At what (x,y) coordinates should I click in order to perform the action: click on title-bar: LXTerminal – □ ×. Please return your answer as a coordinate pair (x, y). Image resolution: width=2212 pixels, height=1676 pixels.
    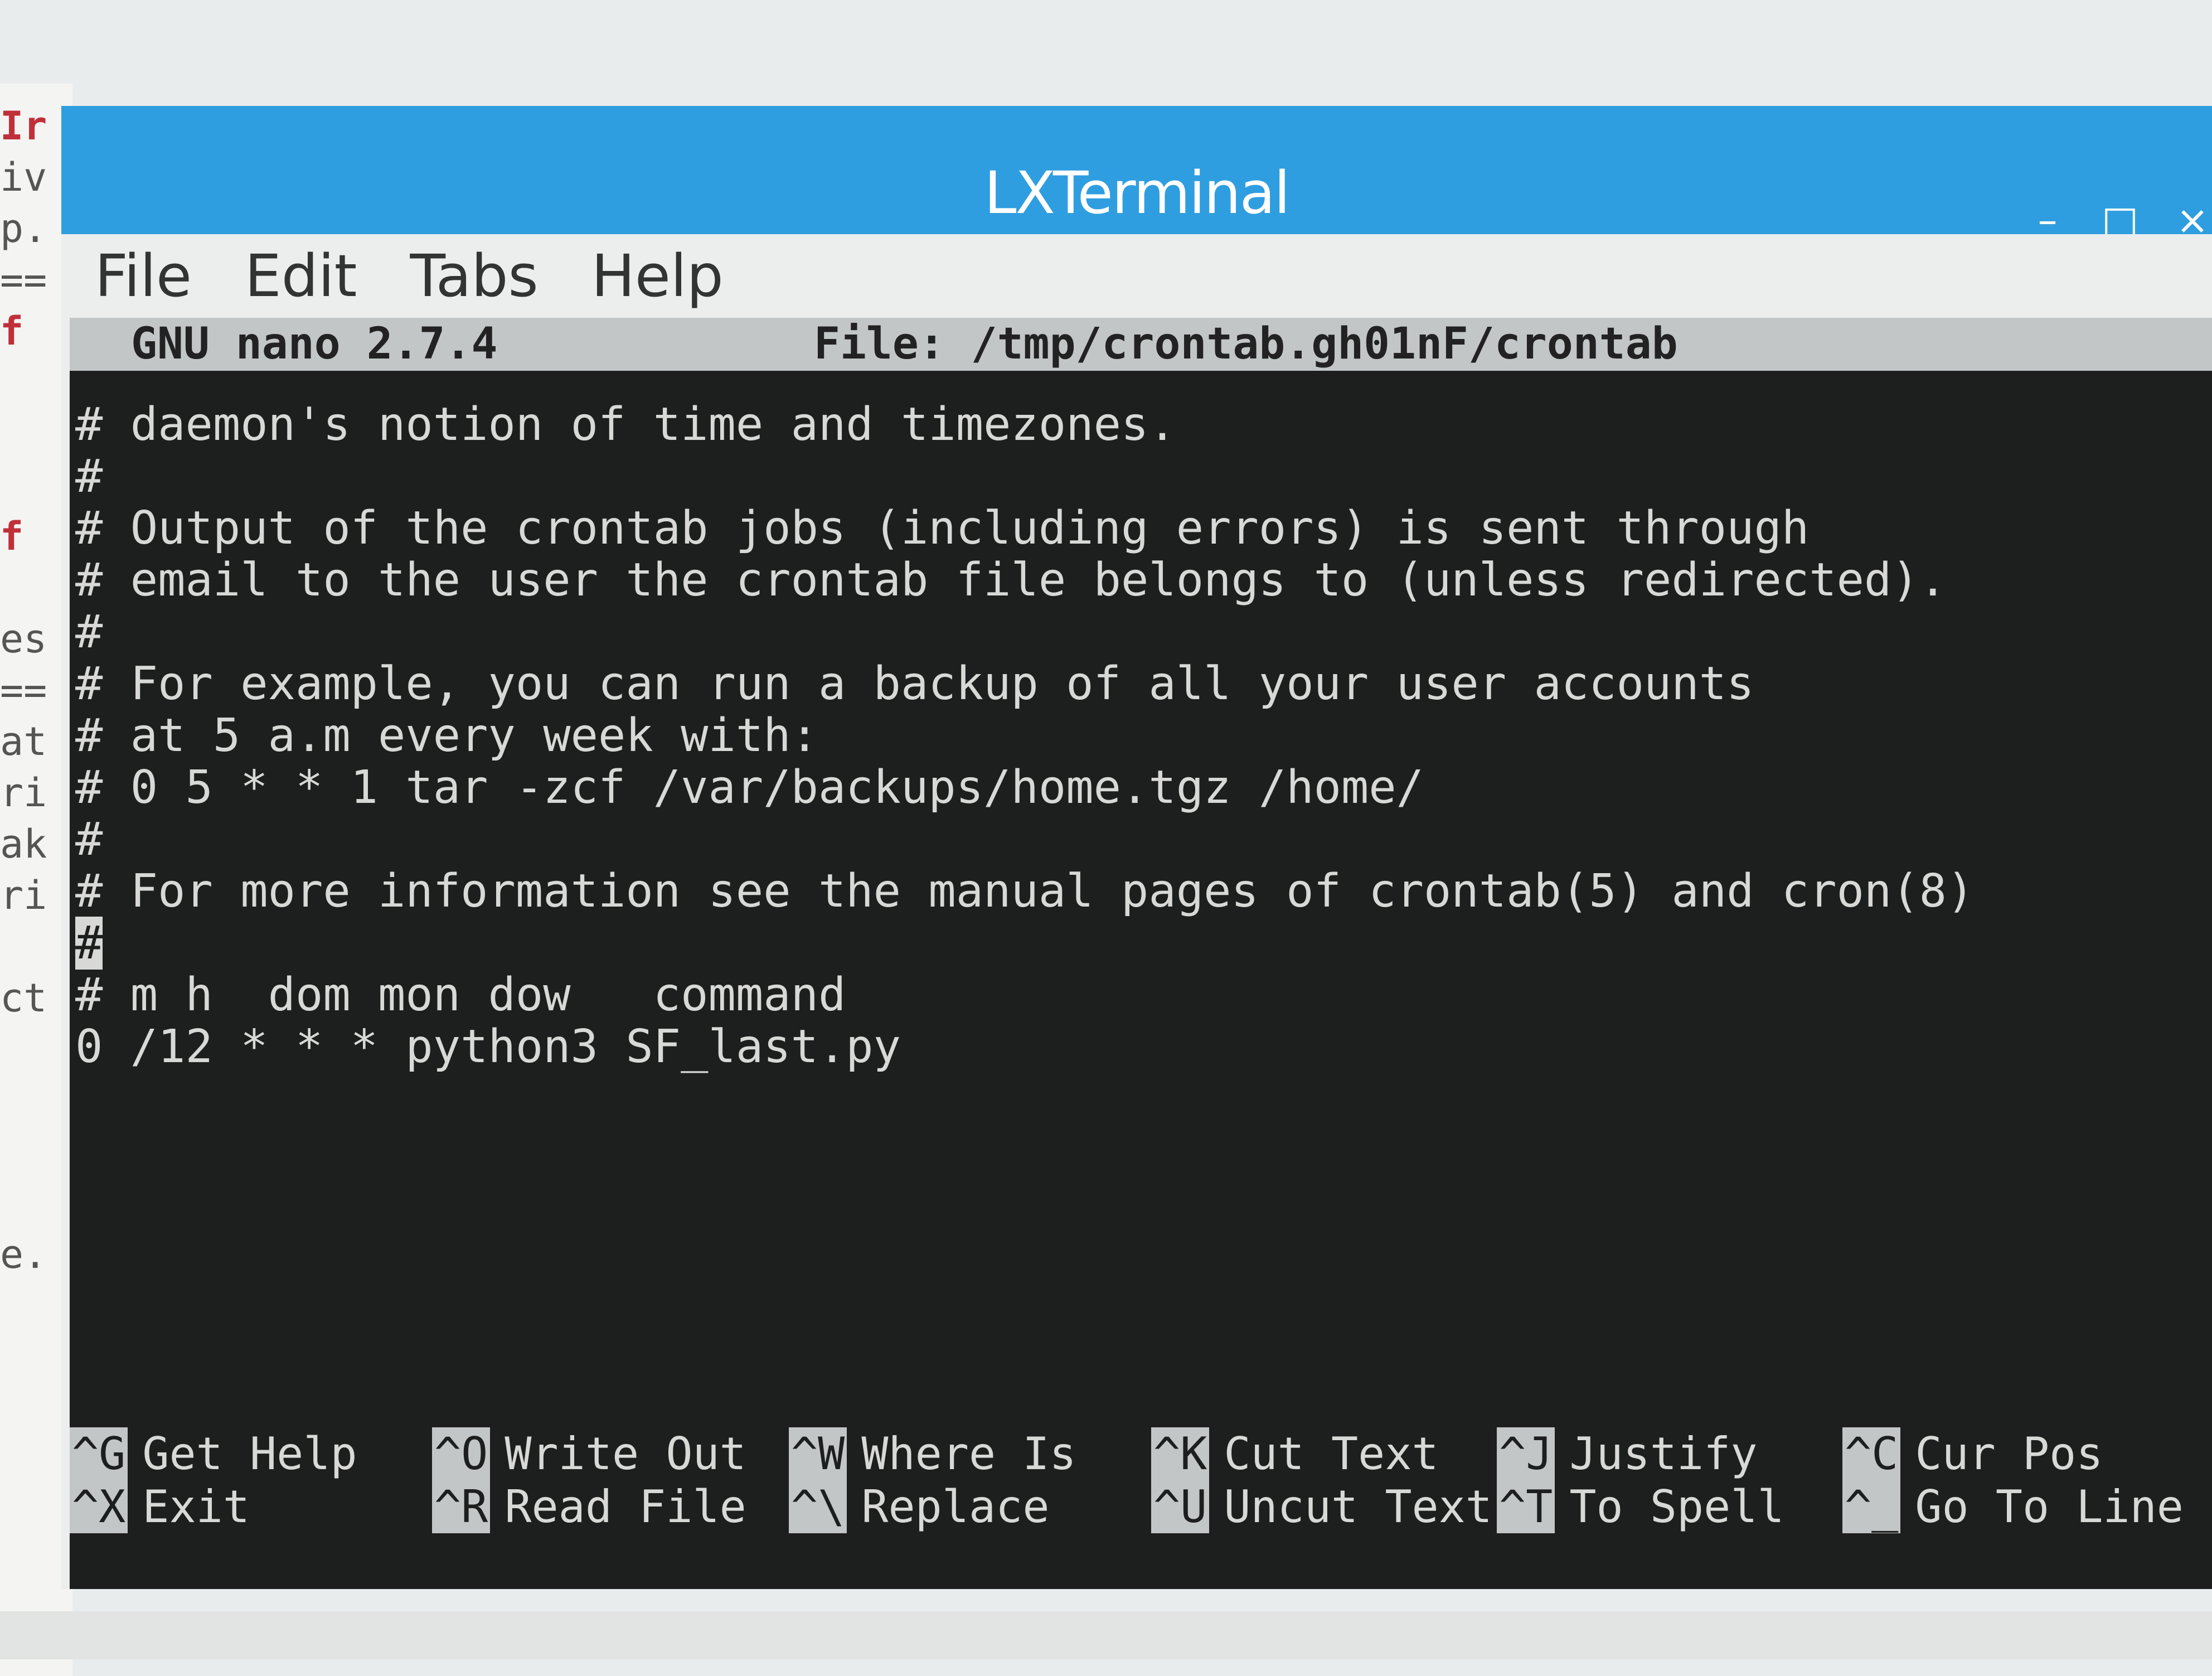
    Looking at the image, I should click on (1136, 173).